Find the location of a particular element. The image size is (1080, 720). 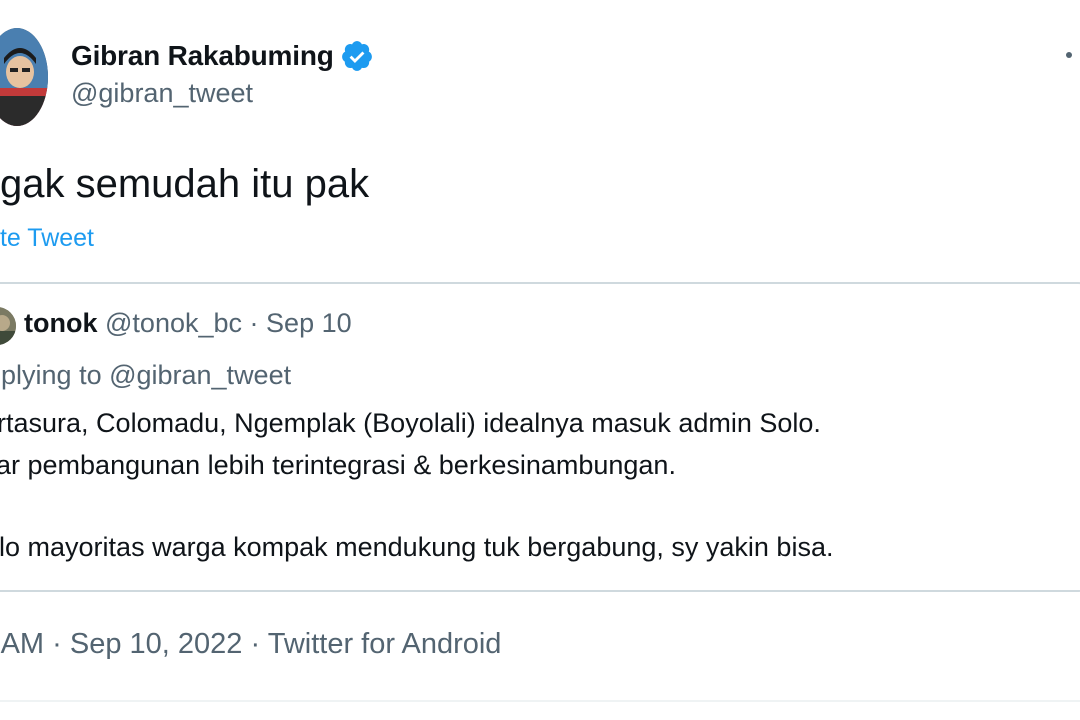

quoted-author-name: tonok is located at coordinates (61, 323).